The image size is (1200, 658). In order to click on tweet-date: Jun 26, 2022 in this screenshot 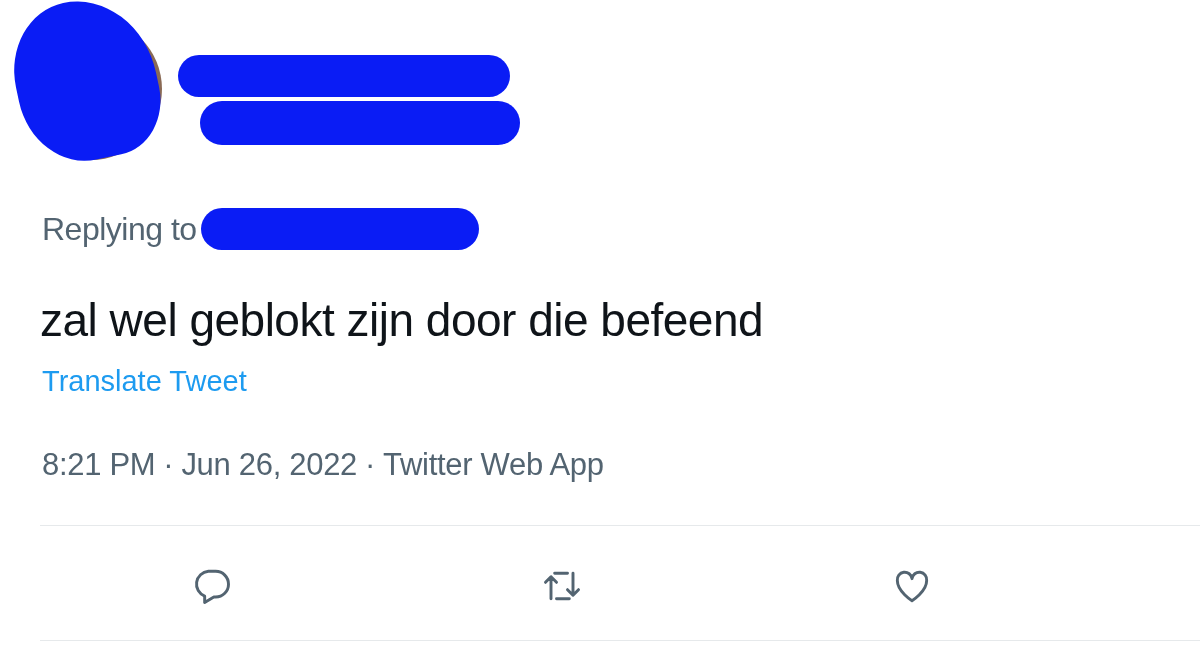, I will do `click(269, 465)`.